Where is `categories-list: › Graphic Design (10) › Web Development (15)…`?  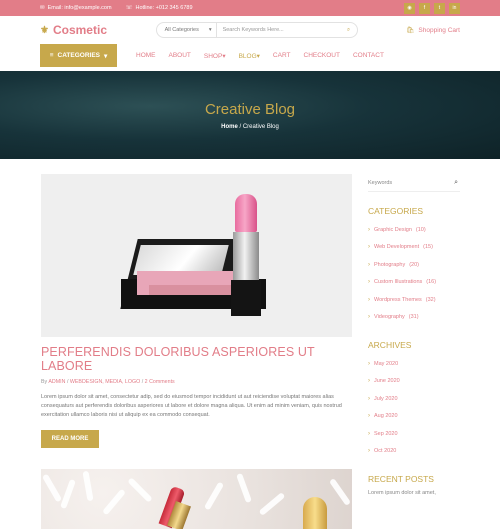
categories-list: › Graphic Design (10) › Web Development (15)… is located at coordinates (414, 273).